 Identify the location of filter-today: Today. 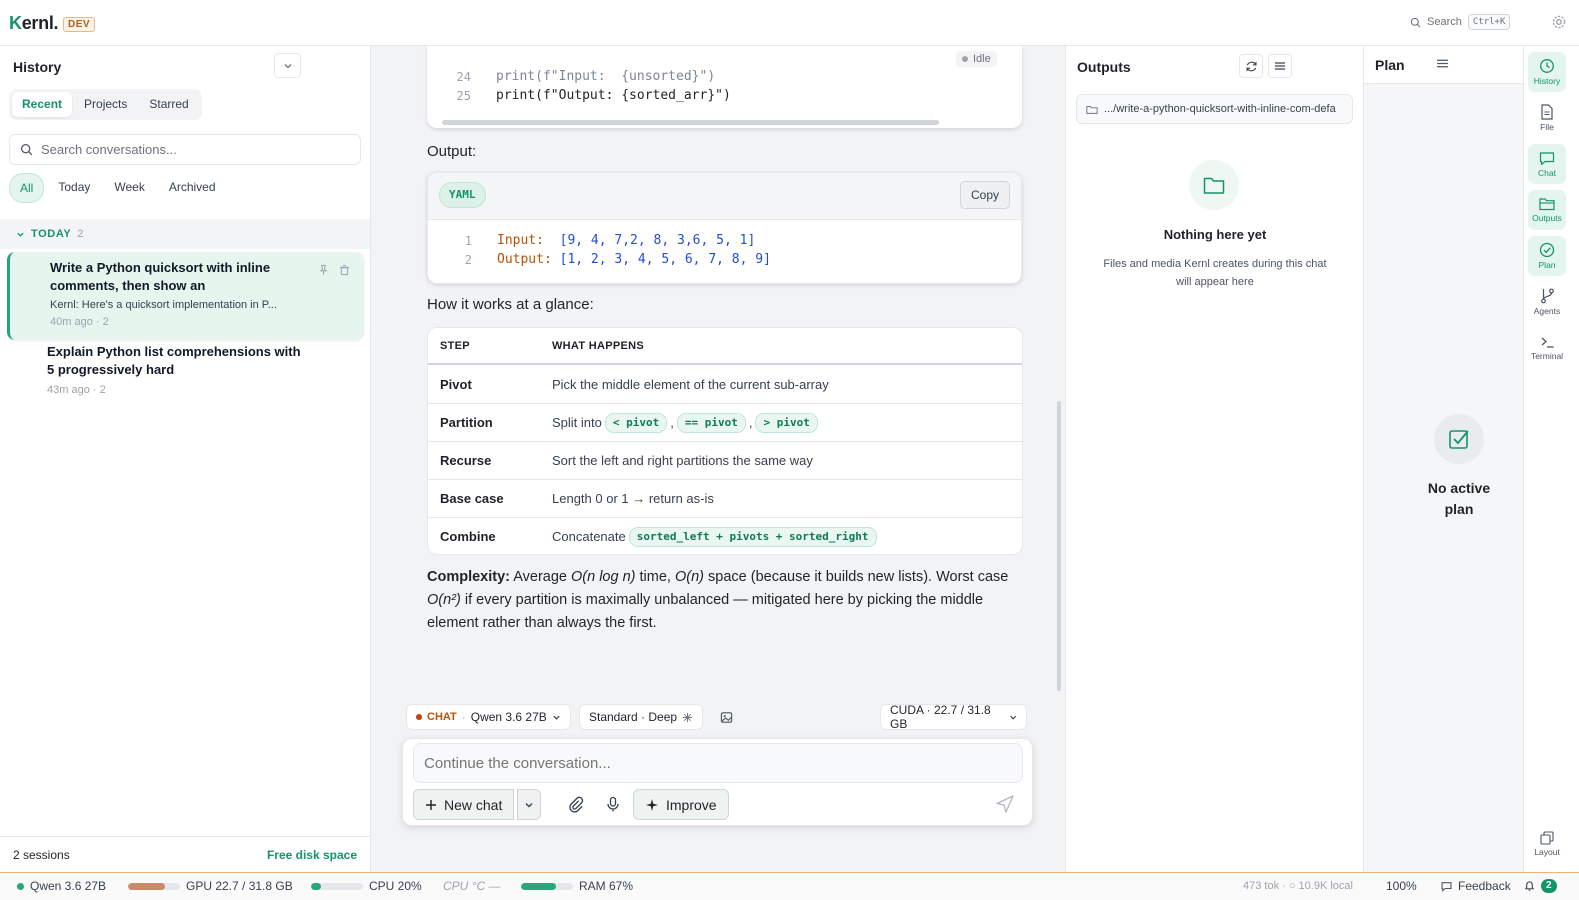
(74, 188).